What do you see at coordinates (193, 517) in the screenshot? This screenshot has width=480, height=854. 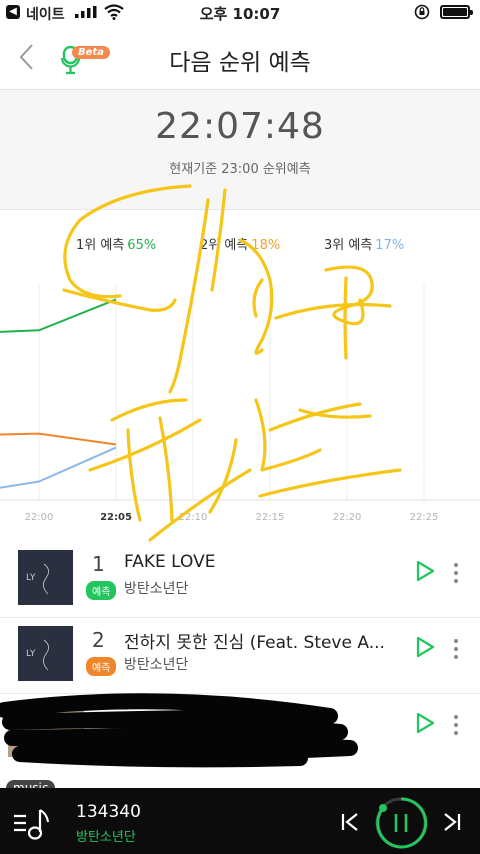 I see `chart-tick-label: 22:10` at bounding box center [193, 517].